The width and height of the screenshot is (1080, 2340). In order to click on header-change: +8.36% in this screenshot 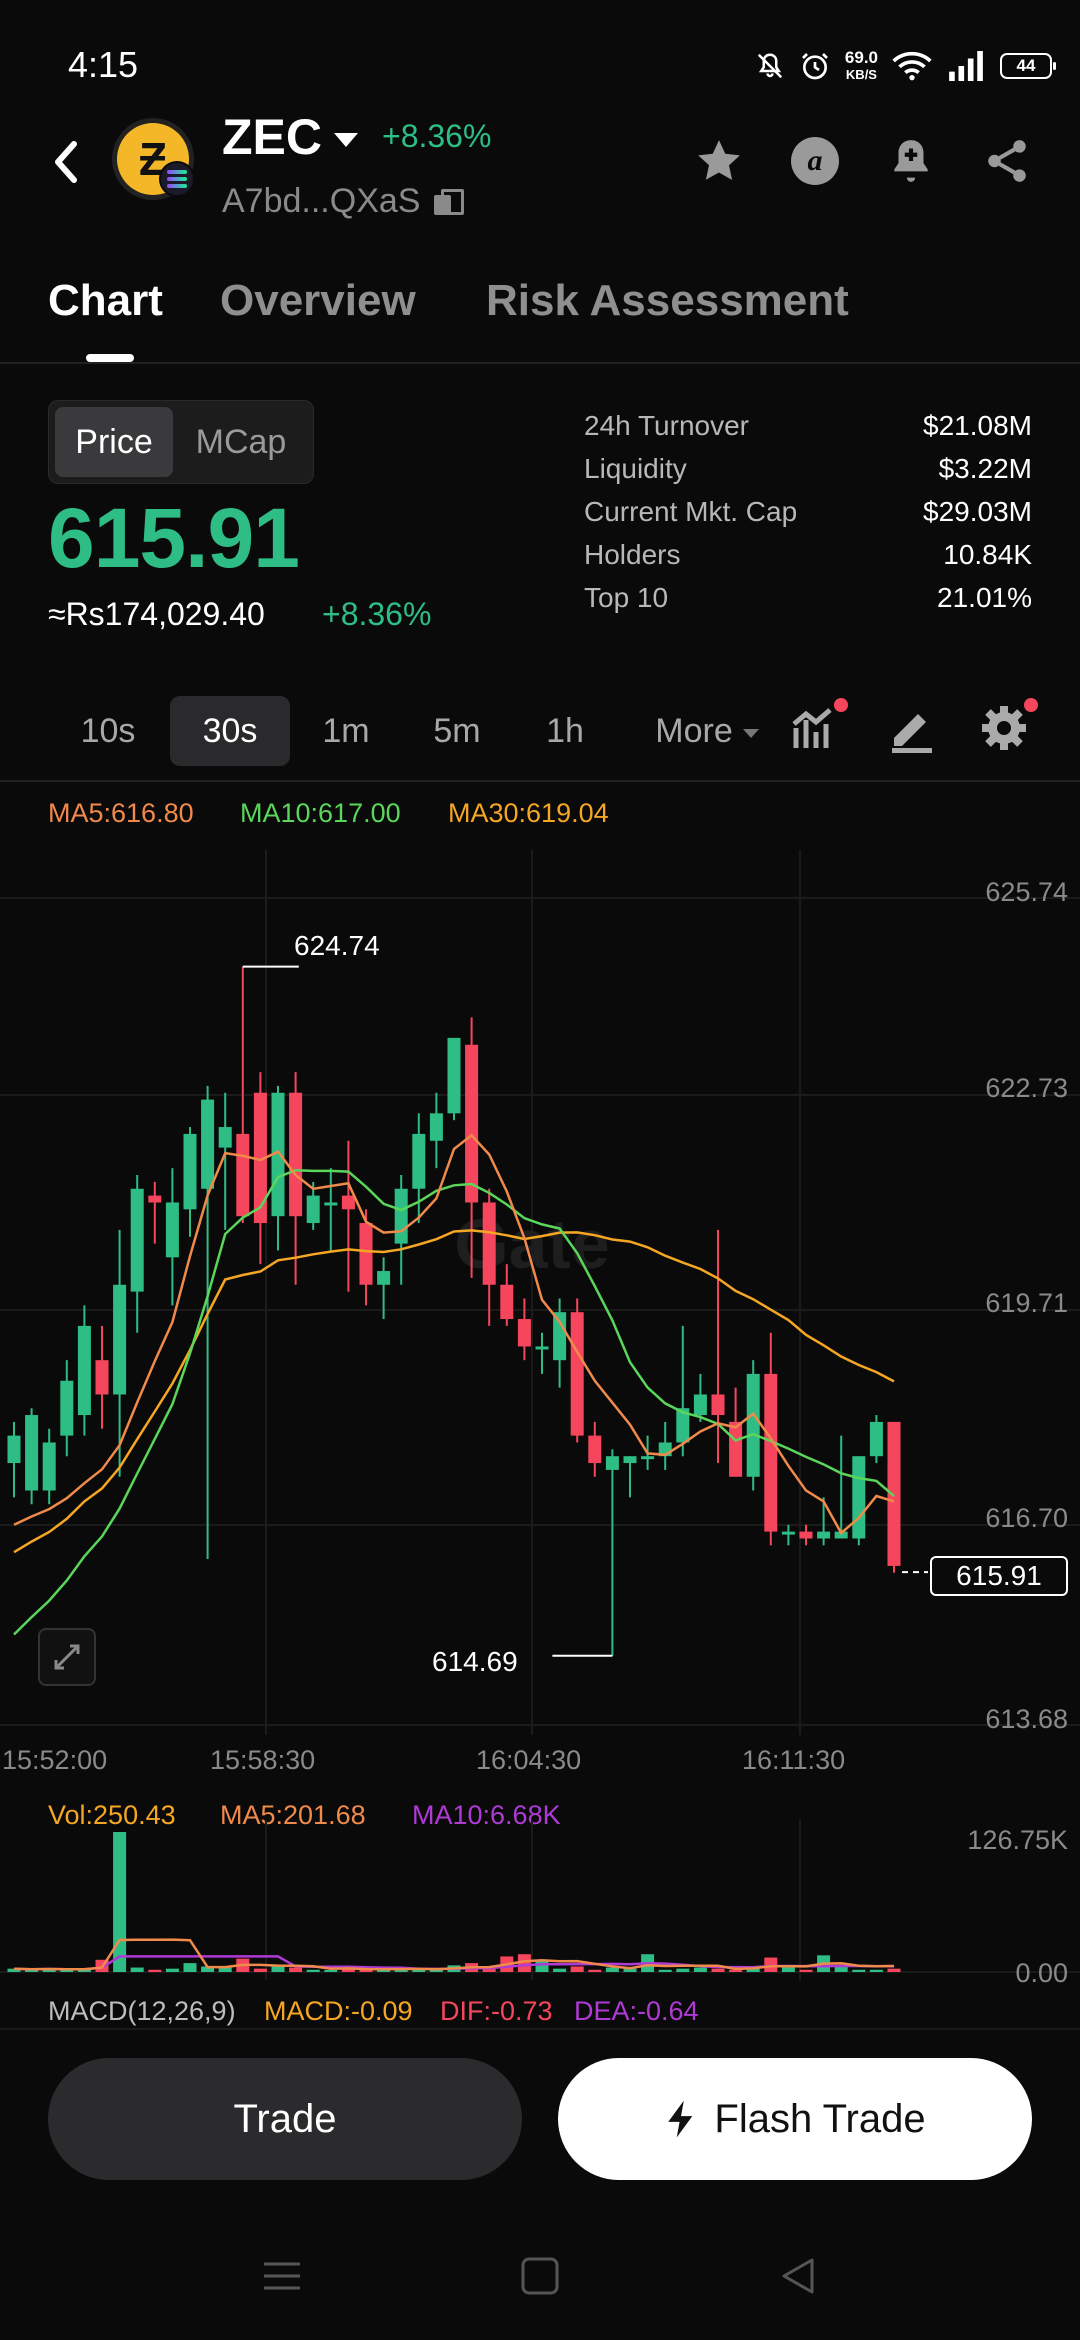, I will do `click(437, 136)`.